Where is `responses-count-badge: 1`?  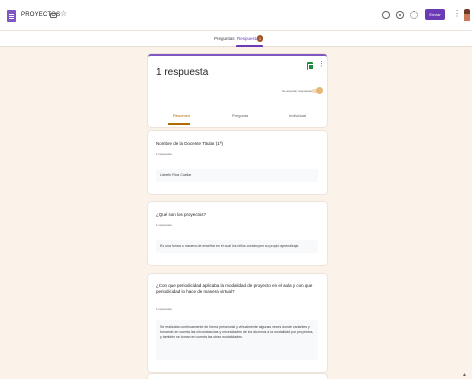 responses-count-badge: 1 is located at coordinates (260, 38).